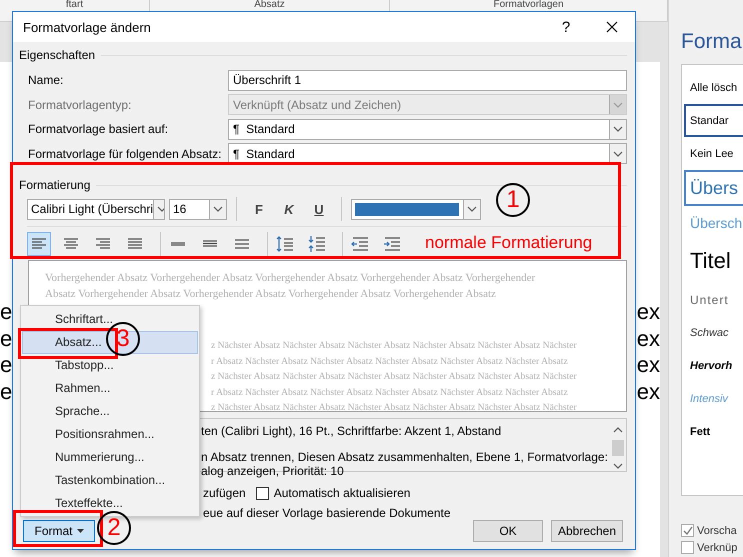  What do you see at coordinates (712, 42) in the screenshot?
I see `pane-title: Forma` at bounding box center [712, 42].